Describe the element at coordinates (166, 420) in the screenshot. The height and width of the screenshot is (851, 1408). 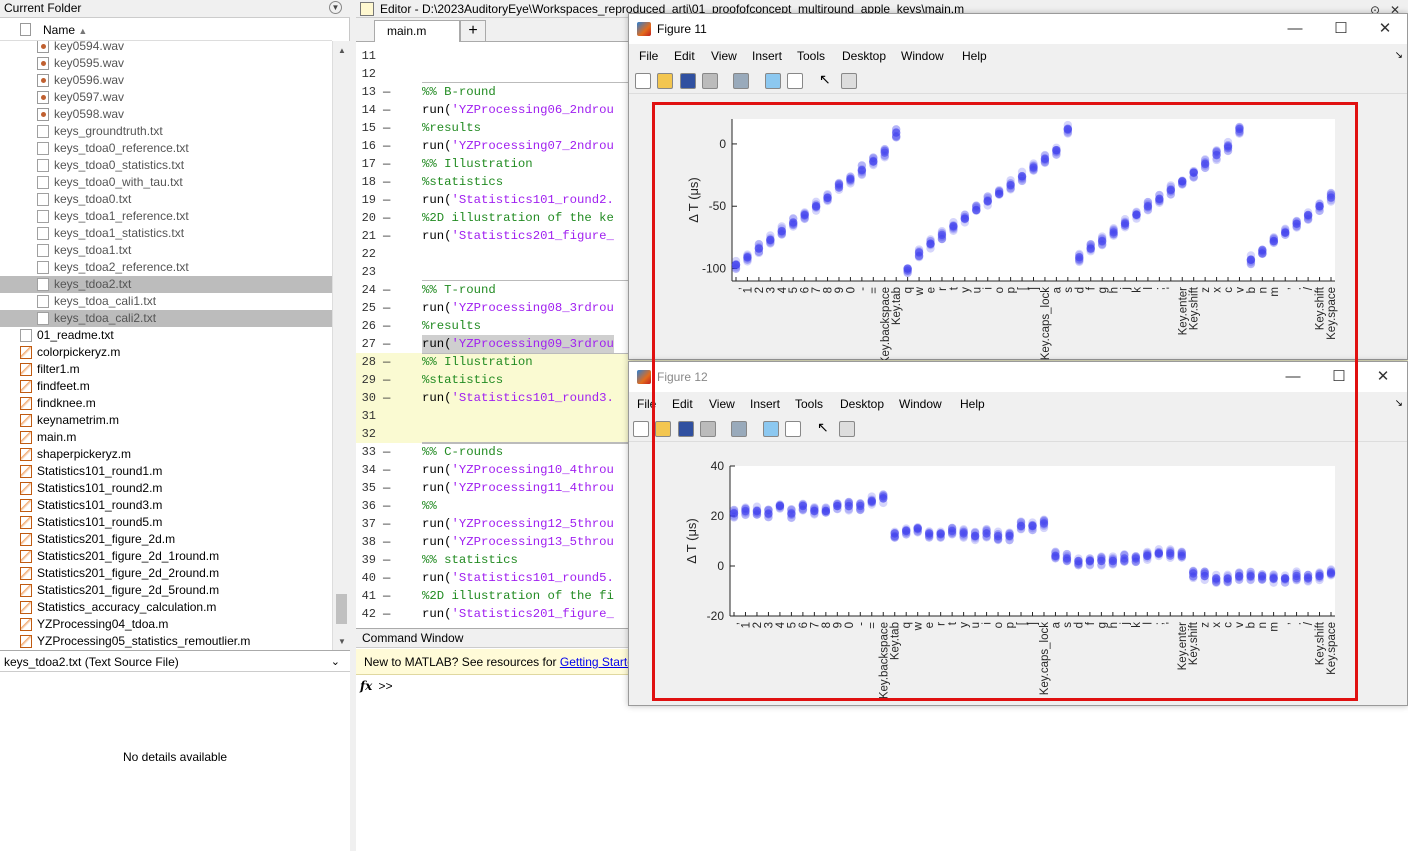
I see `file-list-item: keynametrim.m` at that location.